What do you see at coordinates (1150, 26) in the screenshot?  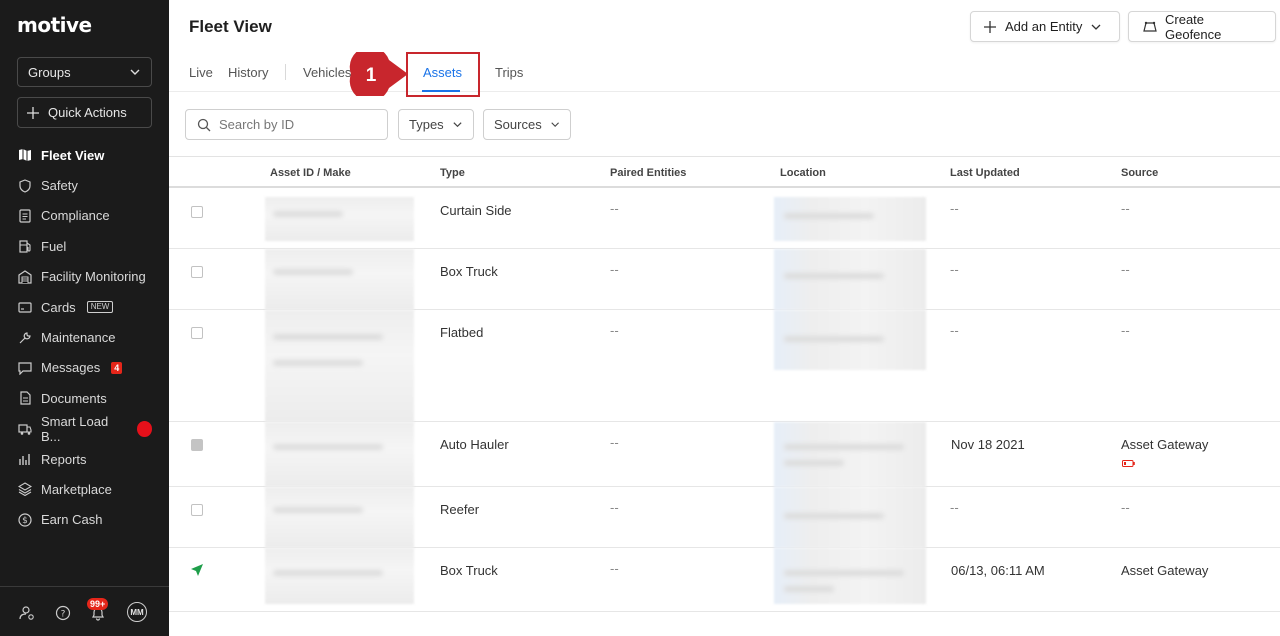 I see `geofence-icon` at bounding box center [1150, 26].